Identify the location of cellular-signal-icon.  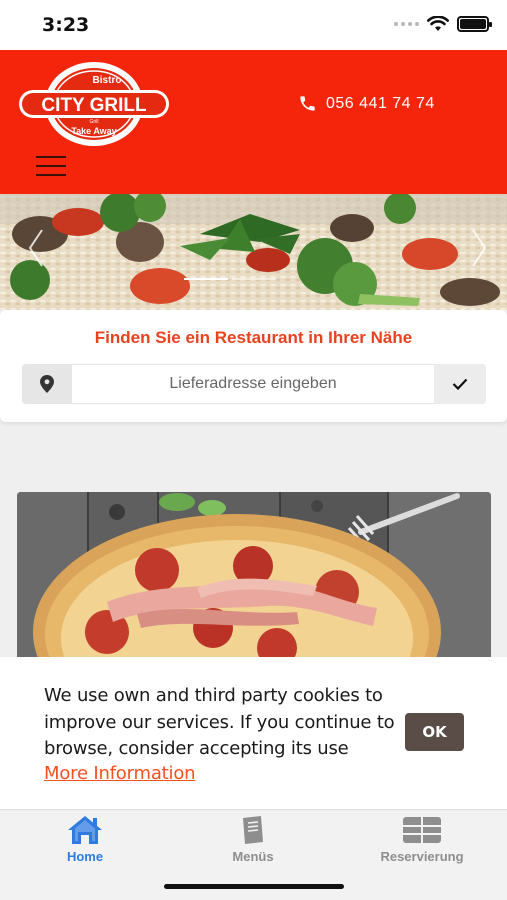
(406, 24).